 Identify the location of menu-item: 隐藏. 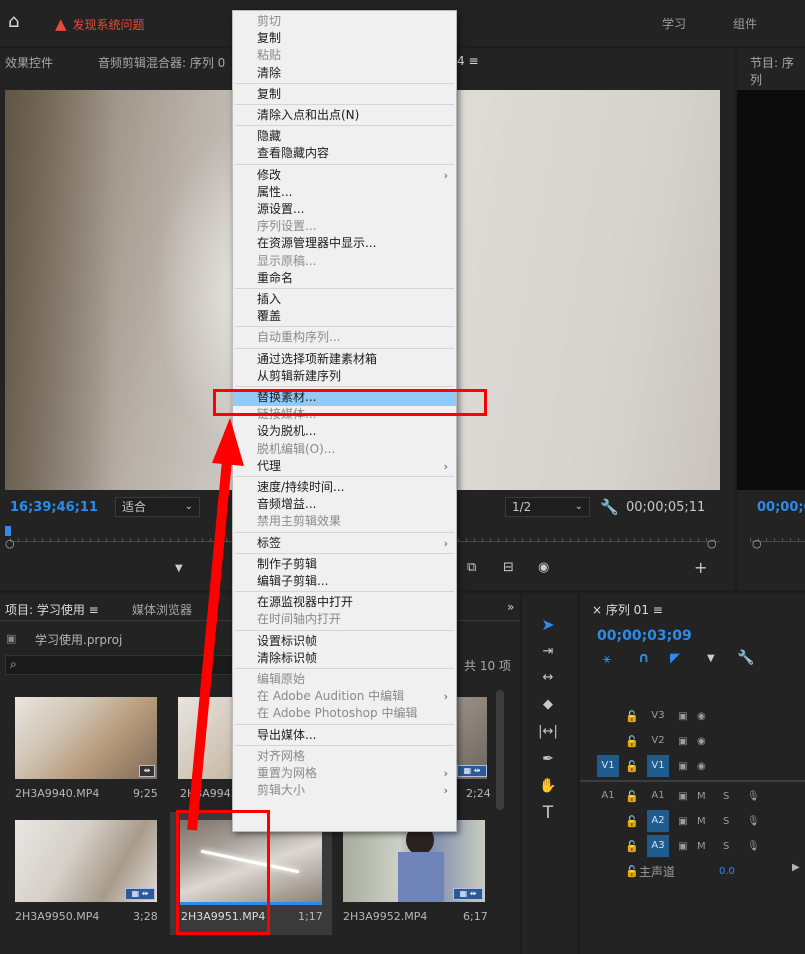
(344, 136).